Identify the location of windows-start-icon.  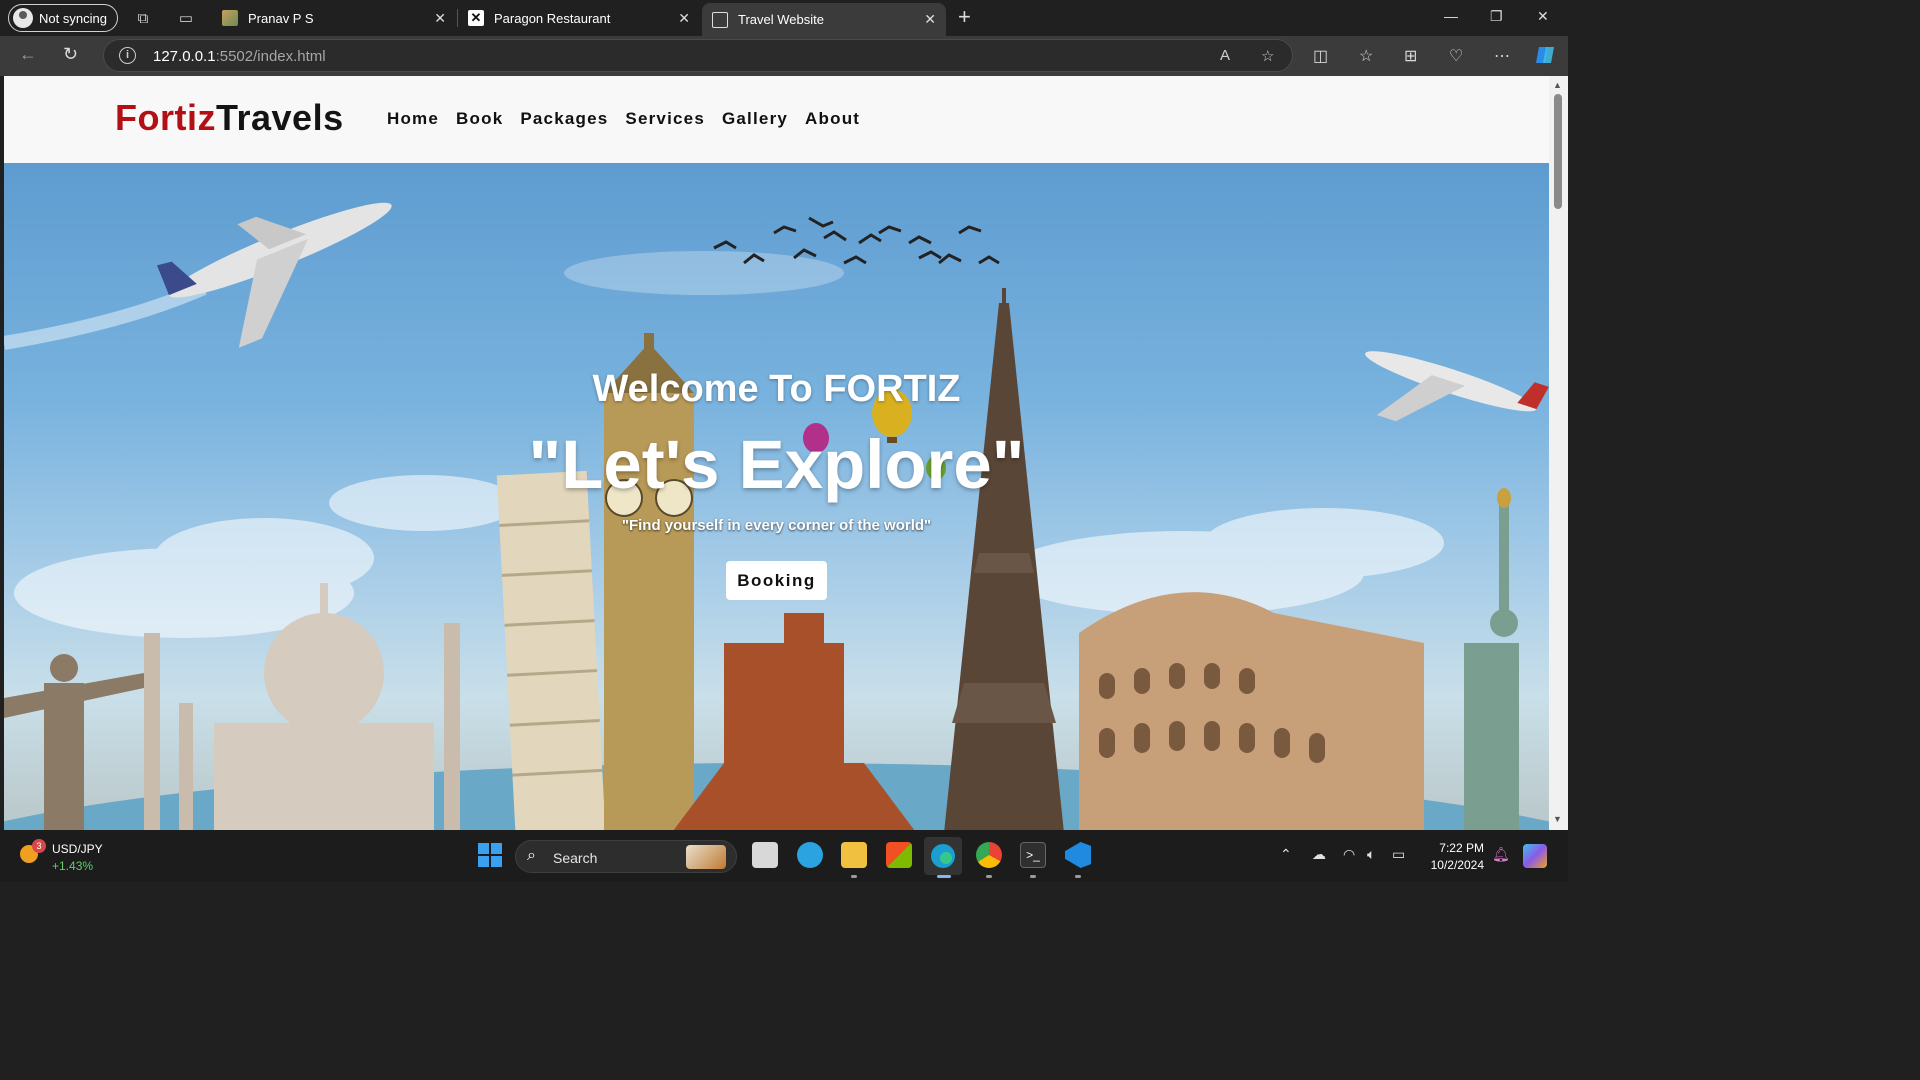
(490, 855).